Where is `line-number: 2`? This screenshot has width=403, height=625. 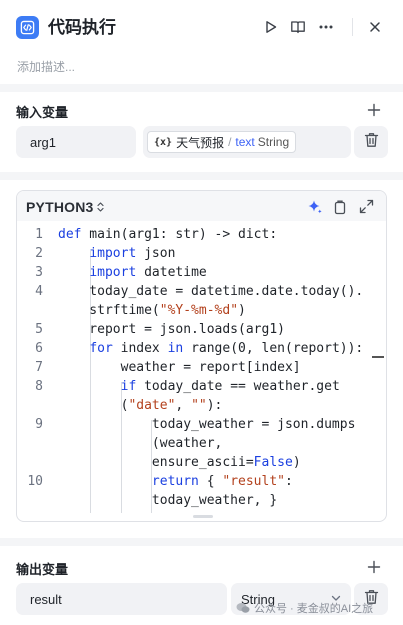
line-number: 2 is located at coordinates (39, 253).